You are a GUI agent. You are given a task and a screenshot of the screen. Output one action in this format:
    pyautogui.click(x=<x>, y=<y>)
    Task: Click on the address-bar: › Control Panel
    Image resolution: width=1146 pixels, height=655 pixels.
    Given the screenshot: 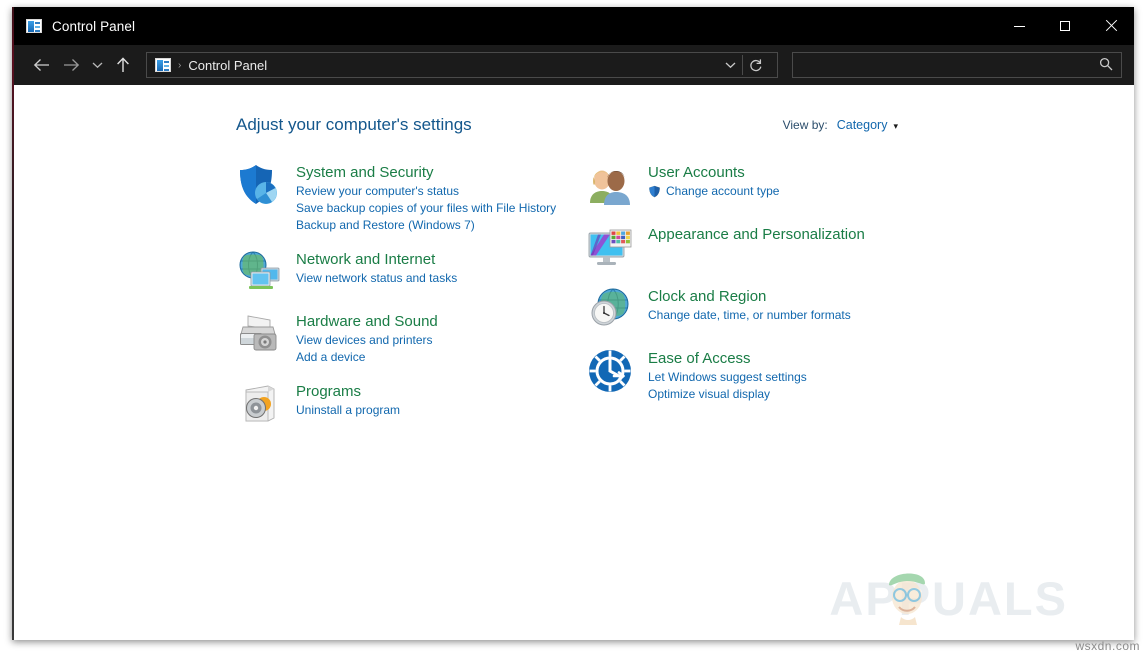 What is the action you would take?
    pyautogui.click(x=462, y=65)
    